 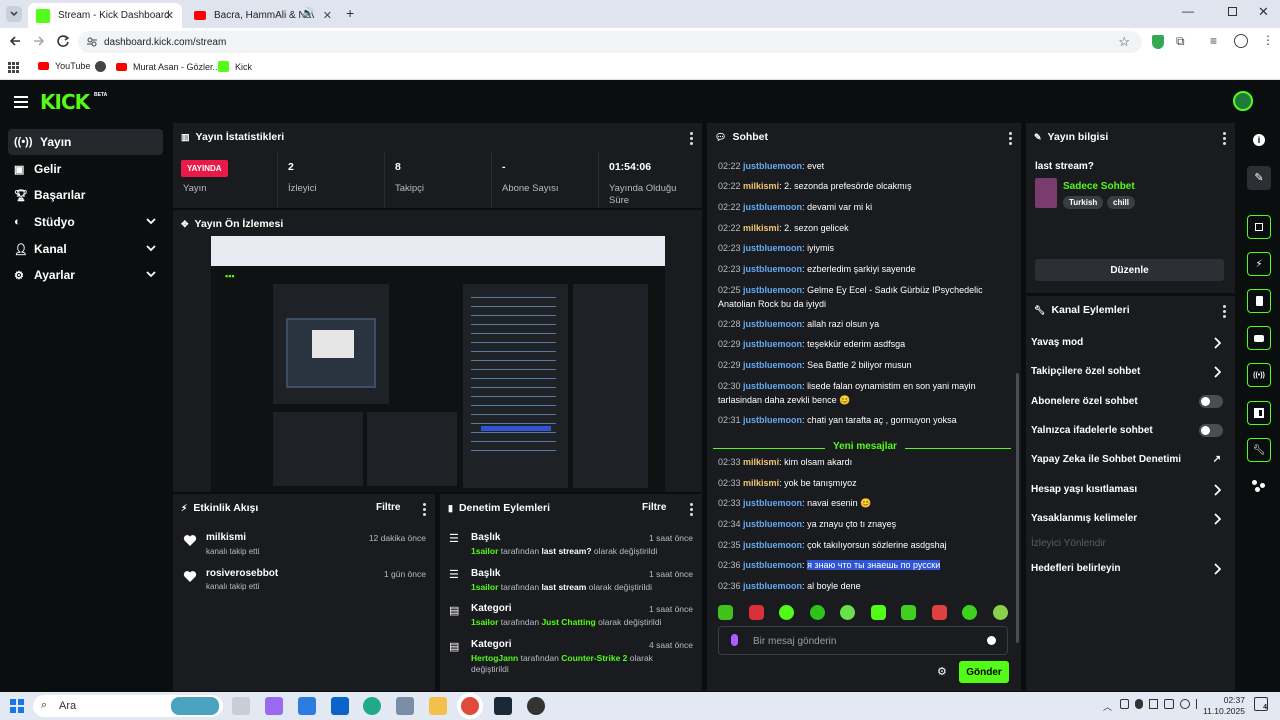 What do you see at coordinates (860, 324) in the screenshot?
I see `chat-message: 02:28 justbluemoon: allah razi olsun ya` at bounding box center [860, 324].